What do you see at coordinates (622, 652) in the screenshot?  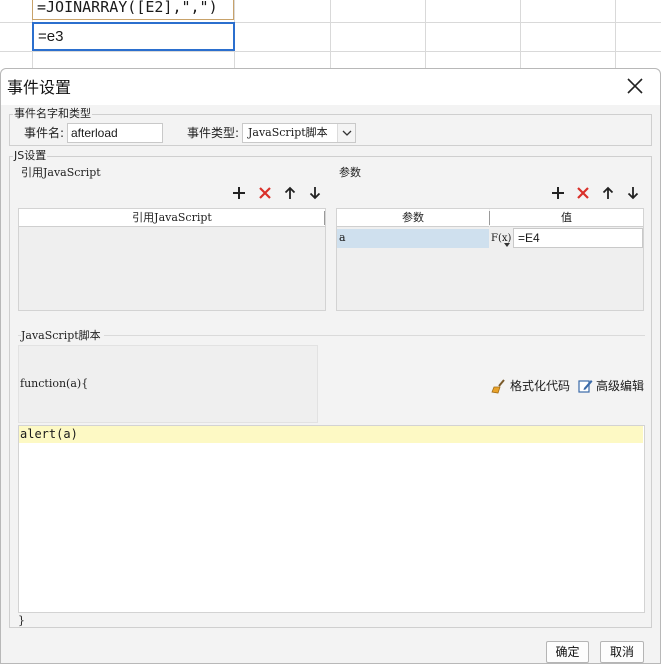 I see `cancel-button: 取消` at bounding box center [622, 652].